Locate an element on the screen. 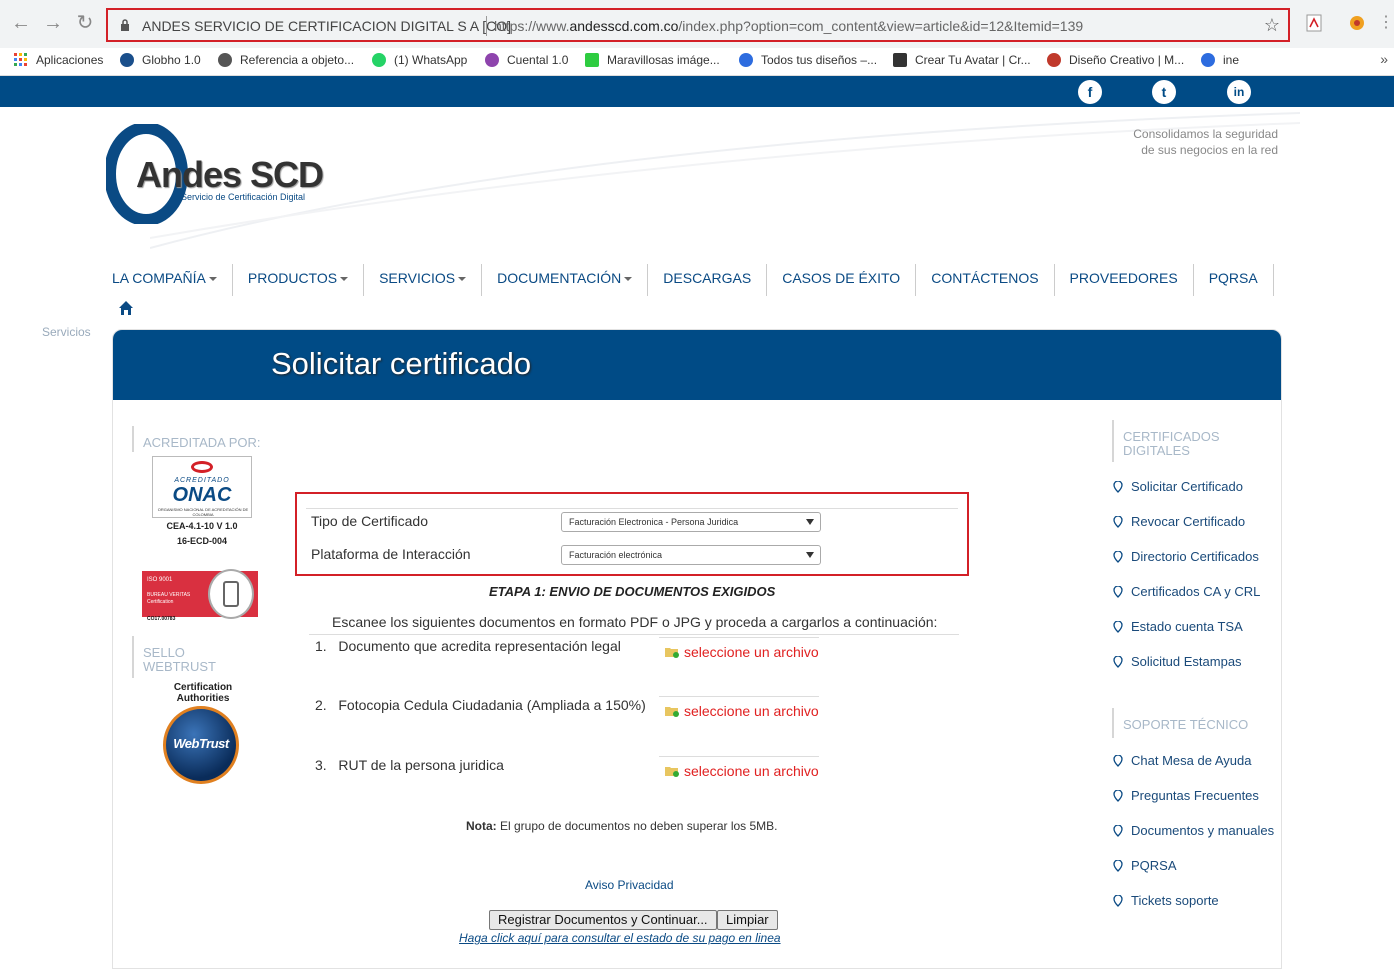  sidebar-item-pqrsa: PQRSA is located at coordinates (1145, 865).